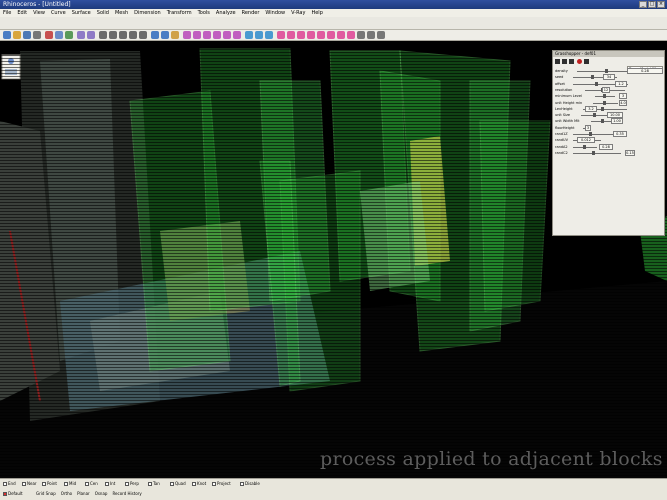 This screenshot has height=500, width=667. What do you see at coordinates (91, 35) in the screenshot?
I see `redo-icon` at bounding box center [91, 35].